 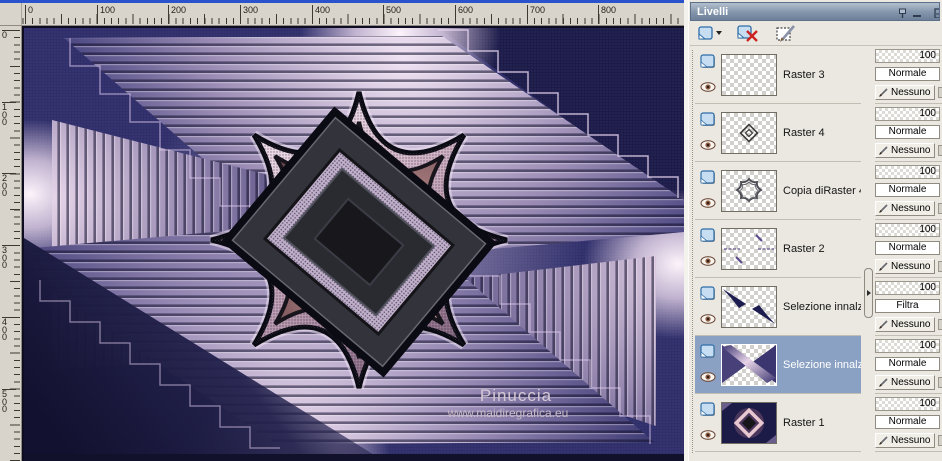 What do you see at coordinates (692, 251) in the screenshot?
I see `panel-resize-gripper` at bounding box center [692, 251].